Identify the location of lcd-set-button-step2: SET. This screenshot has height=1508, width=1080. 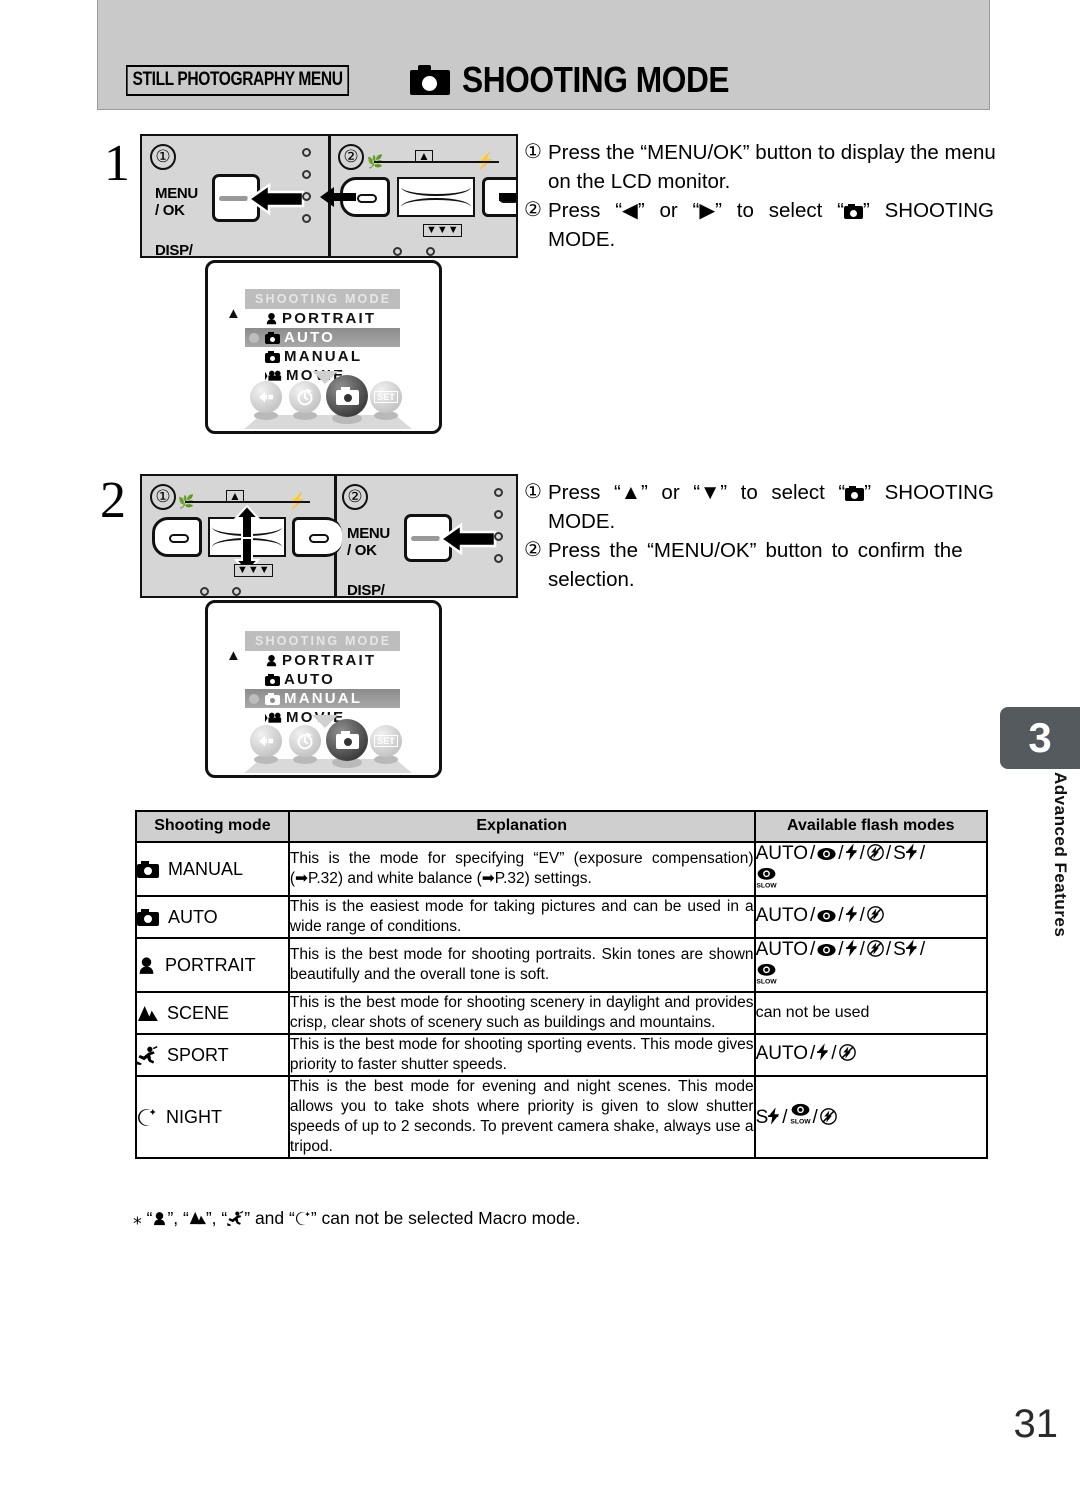
(386, 741).